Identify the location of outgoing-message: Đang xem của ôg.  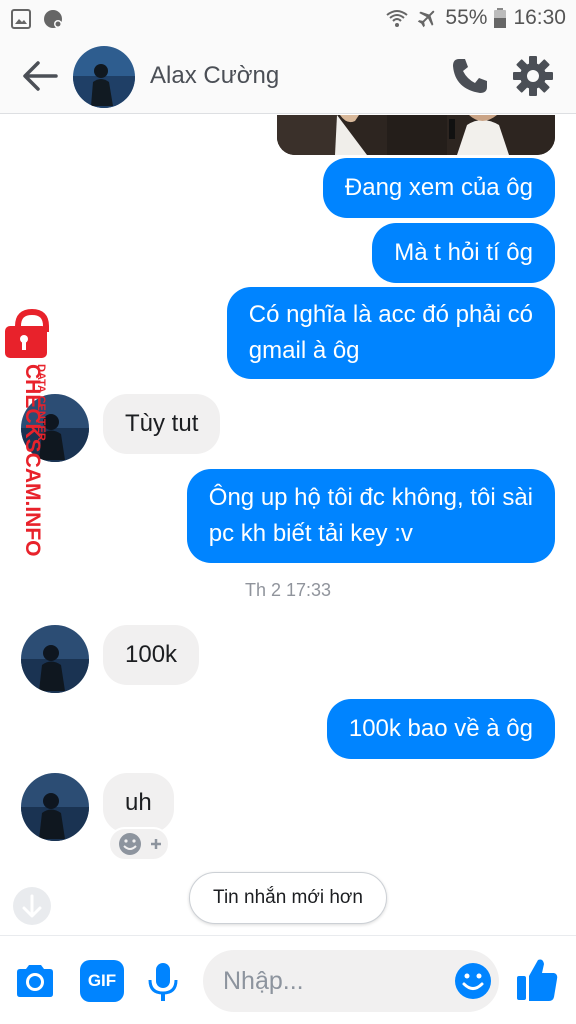
(438, 188).